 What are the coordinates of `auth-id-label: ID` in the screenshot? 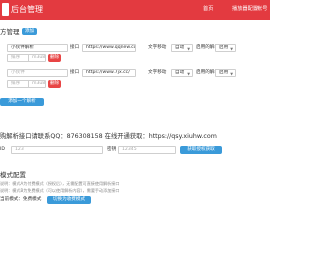 It's located at (2, 149).